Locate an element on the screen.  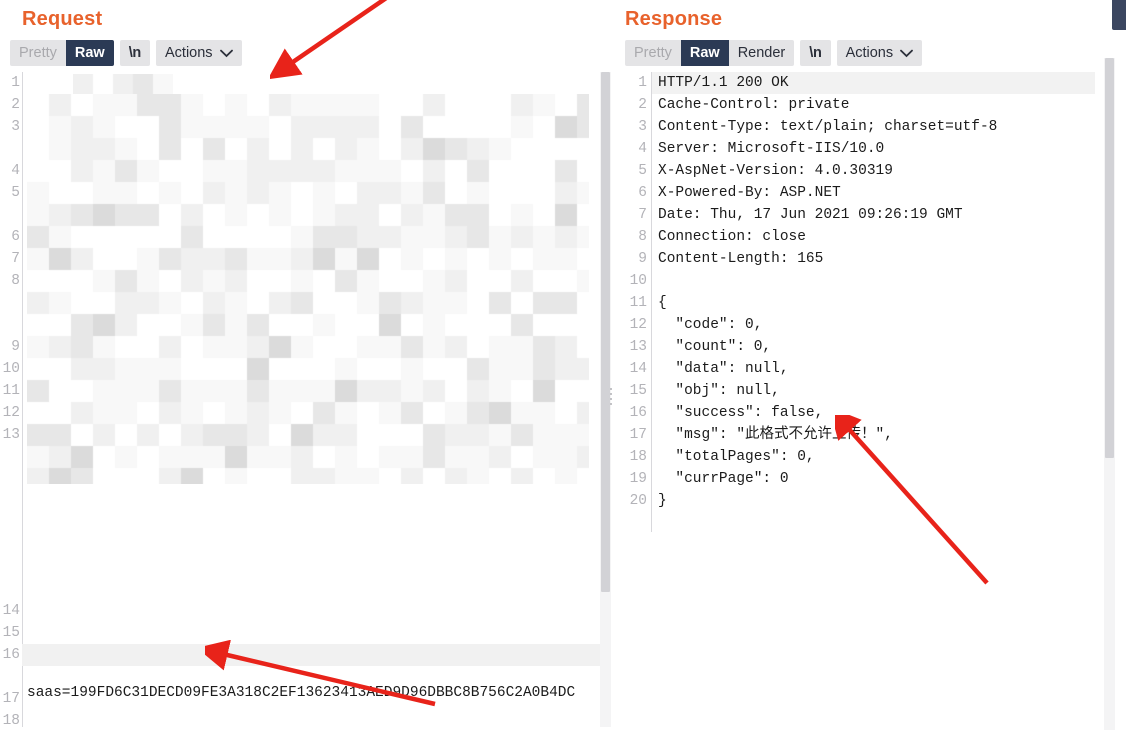
response-line-number: 15 is located at coordinates (638, 391).